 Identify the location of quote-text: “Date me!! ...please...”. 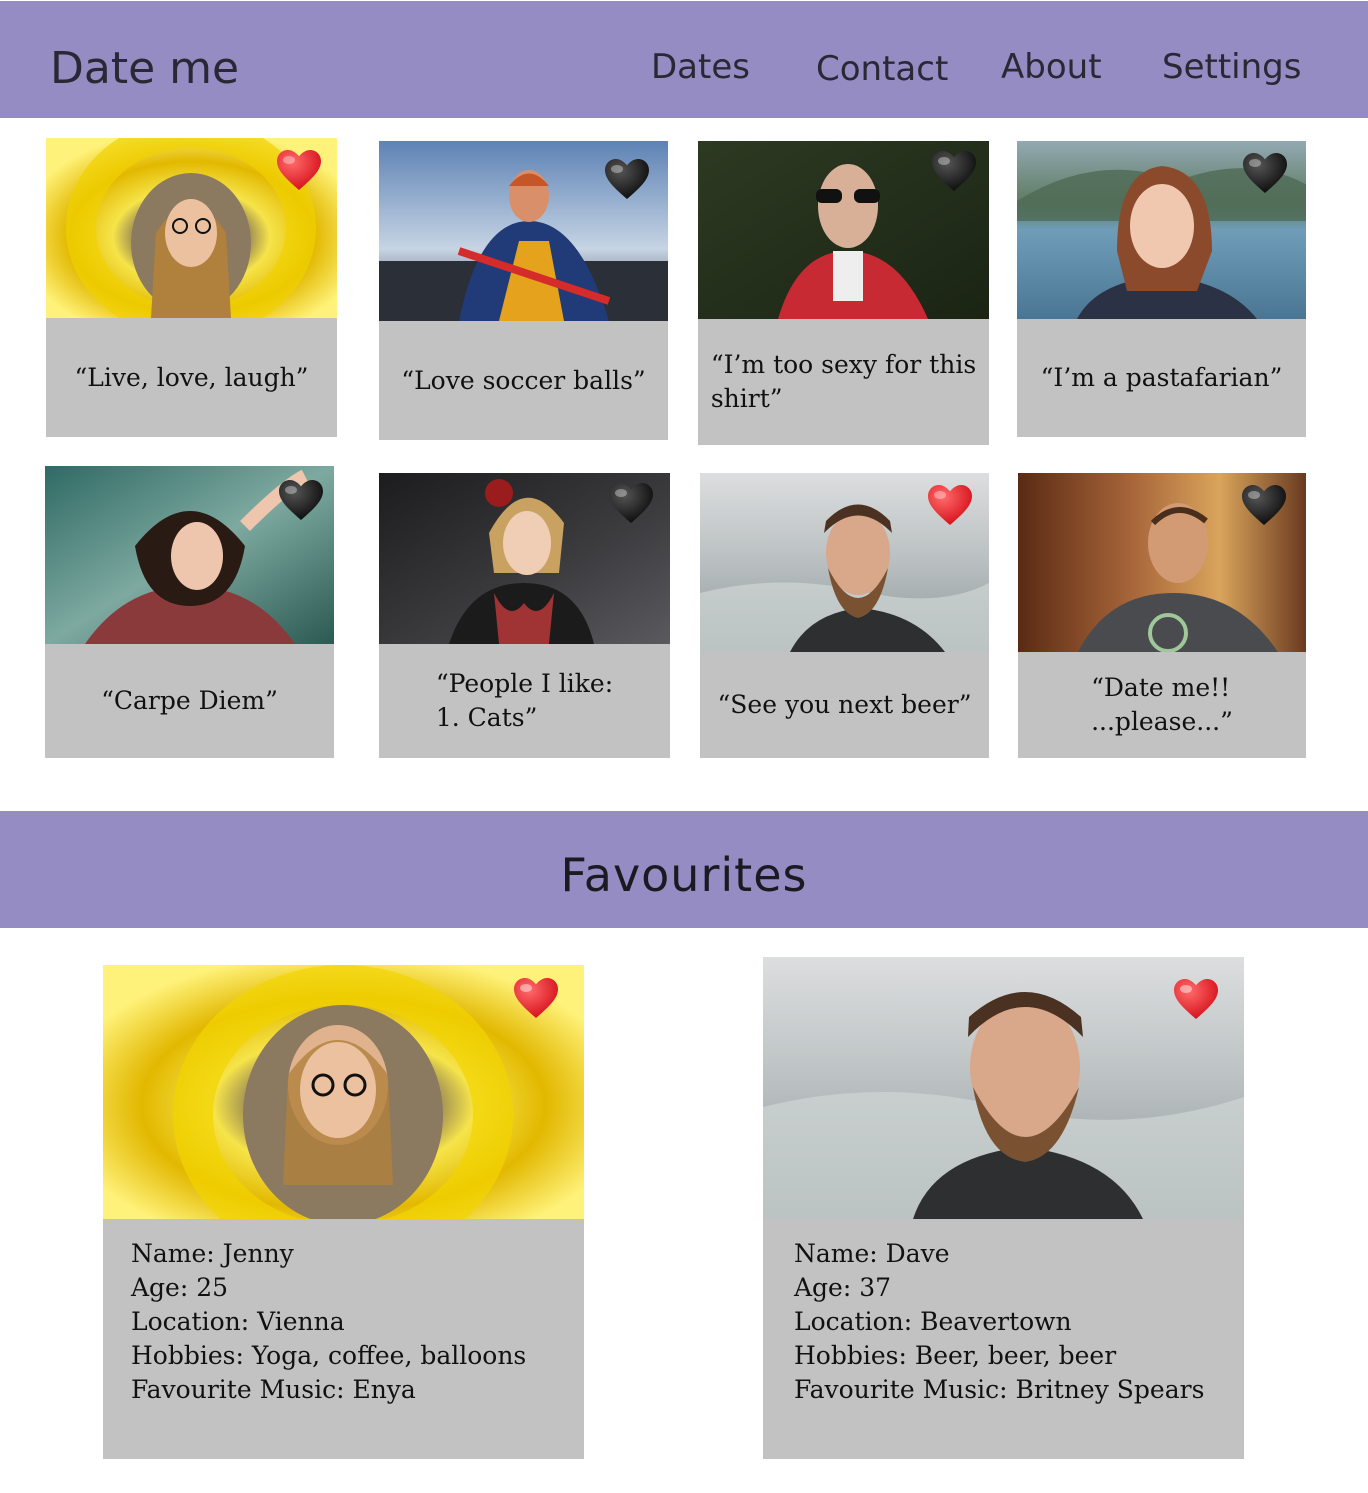
(1162, 704).